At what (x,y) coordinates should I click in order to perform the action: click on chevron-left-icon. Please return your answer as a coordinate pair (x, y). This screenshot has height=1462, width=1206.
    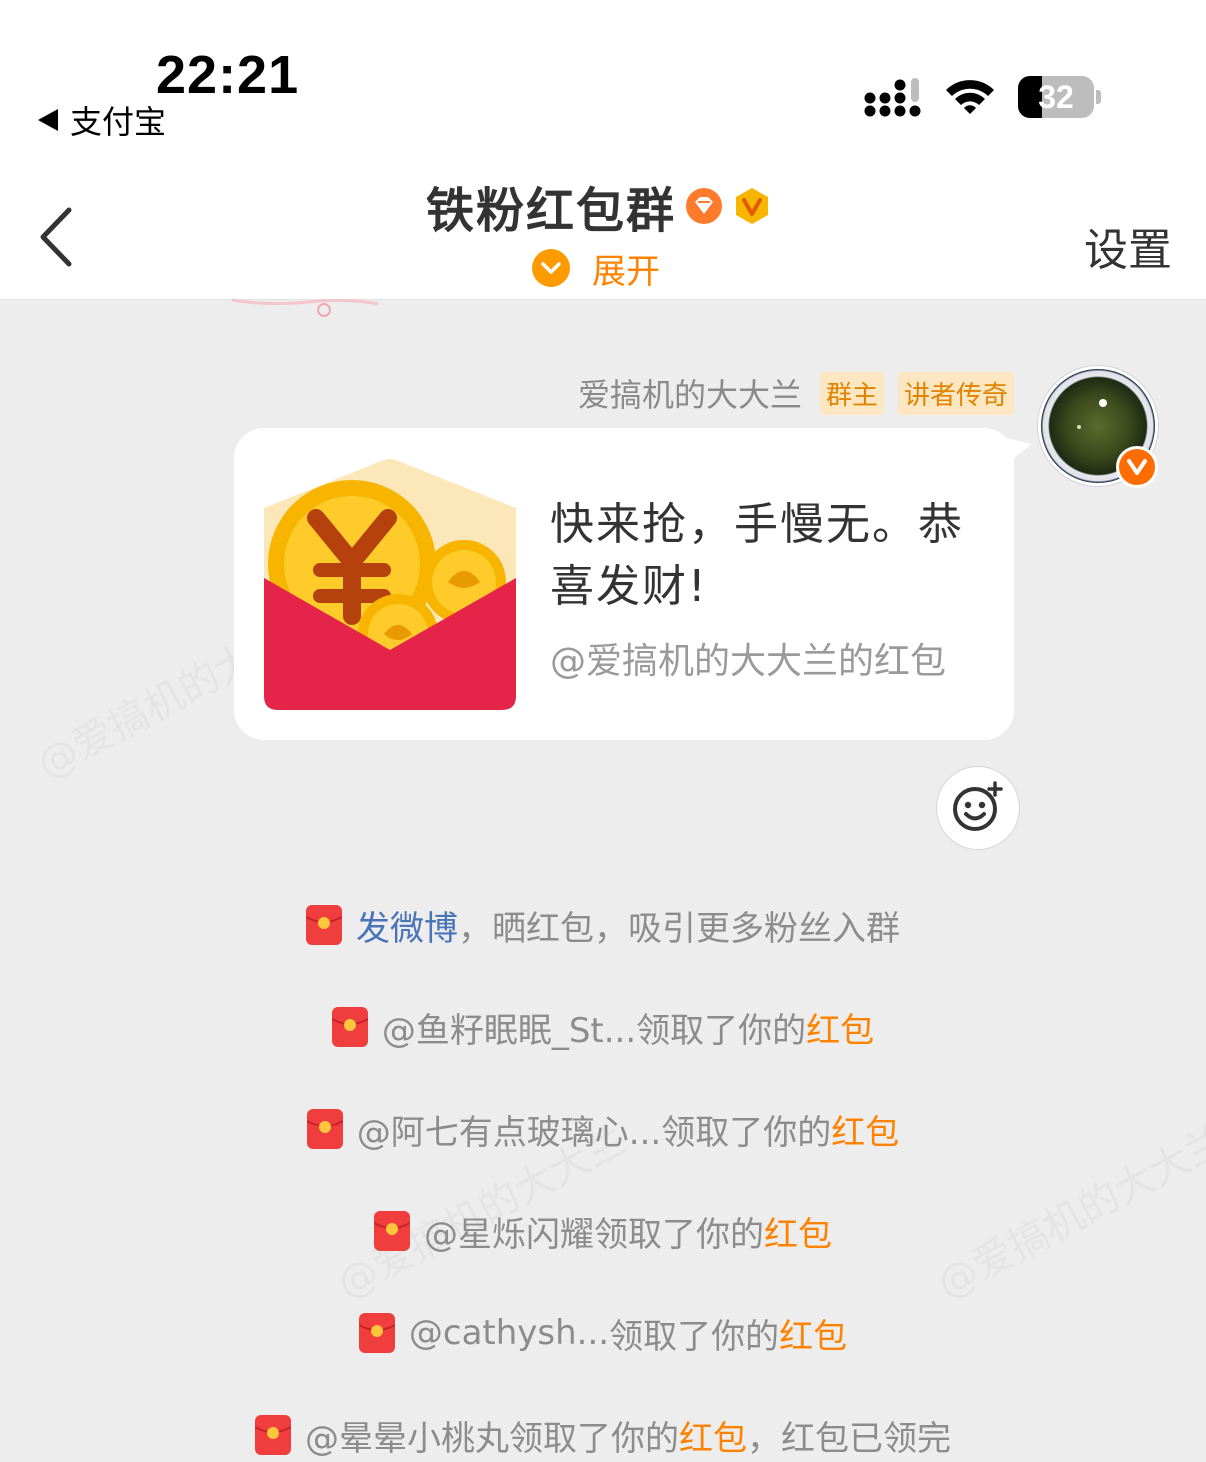
    Looking at the image, I should click on (56, 237).